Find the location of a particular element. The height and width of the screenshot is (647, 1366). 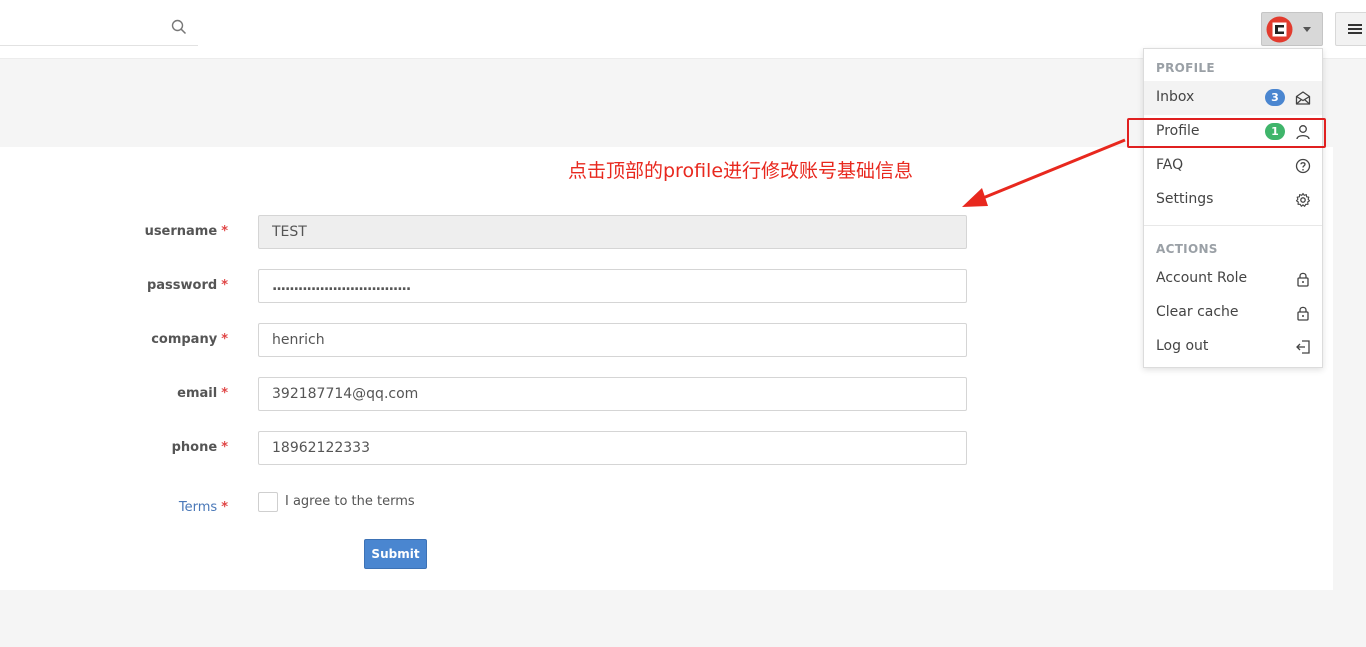

profile-section-header: PROFILE is located at coordinates (1185, 68).